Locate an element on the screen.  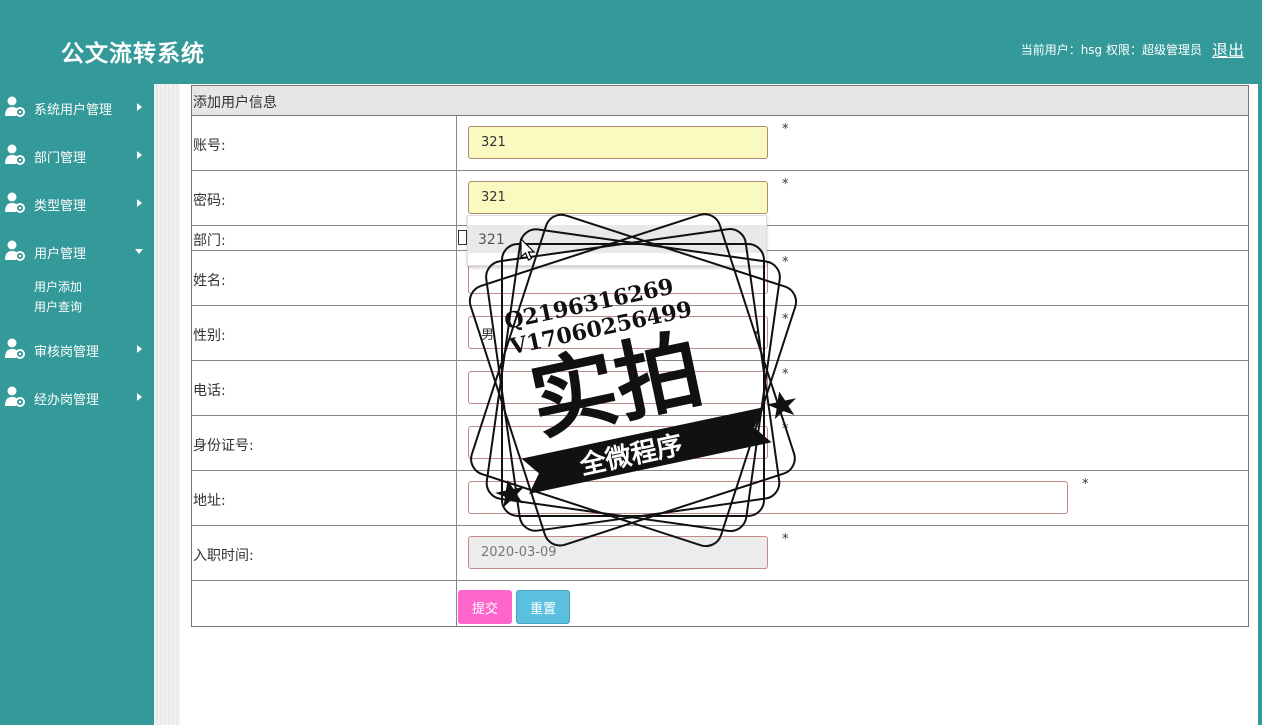
autocomplete-dropdown: 321 is located at coordinates (617, 240).